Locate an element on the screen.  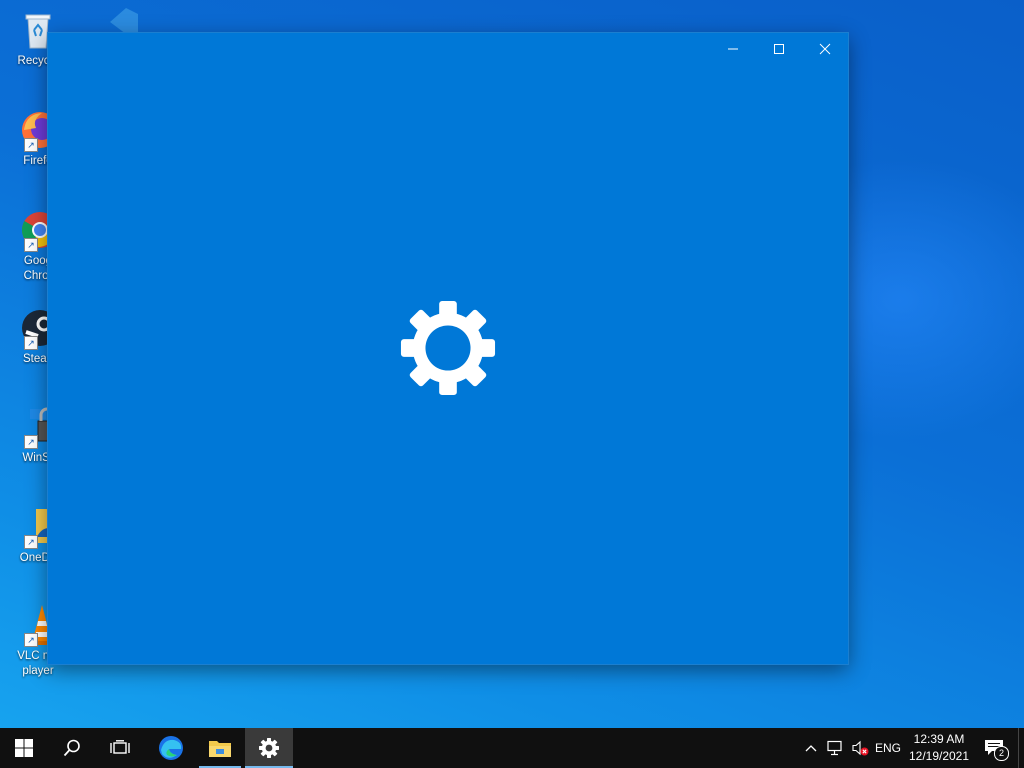
file-explorer-taskbar-button is located at coordinates (220, 748).